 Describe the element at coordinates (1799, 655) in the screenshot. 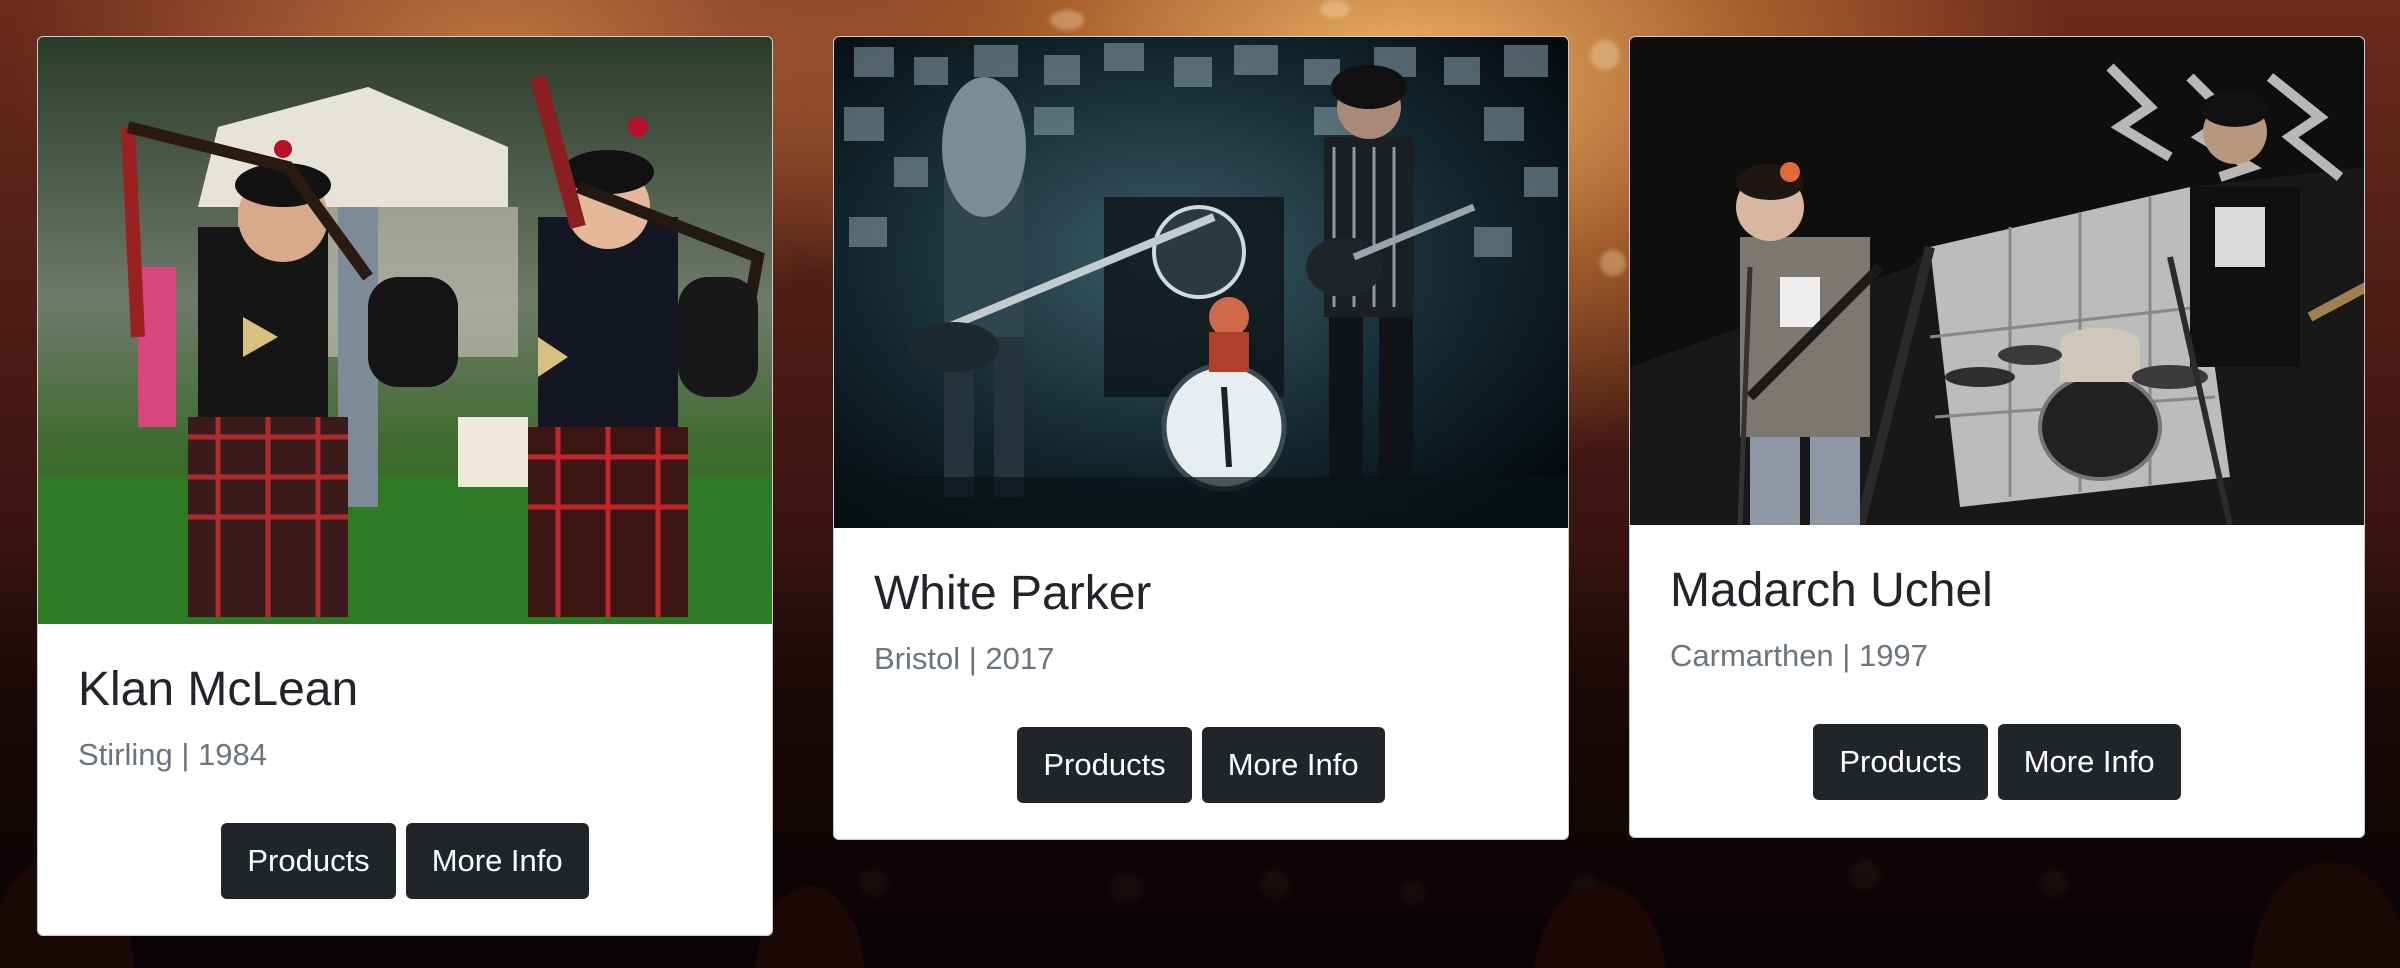

I see `artist-location-year: Carmarthen | 1997` at that location.